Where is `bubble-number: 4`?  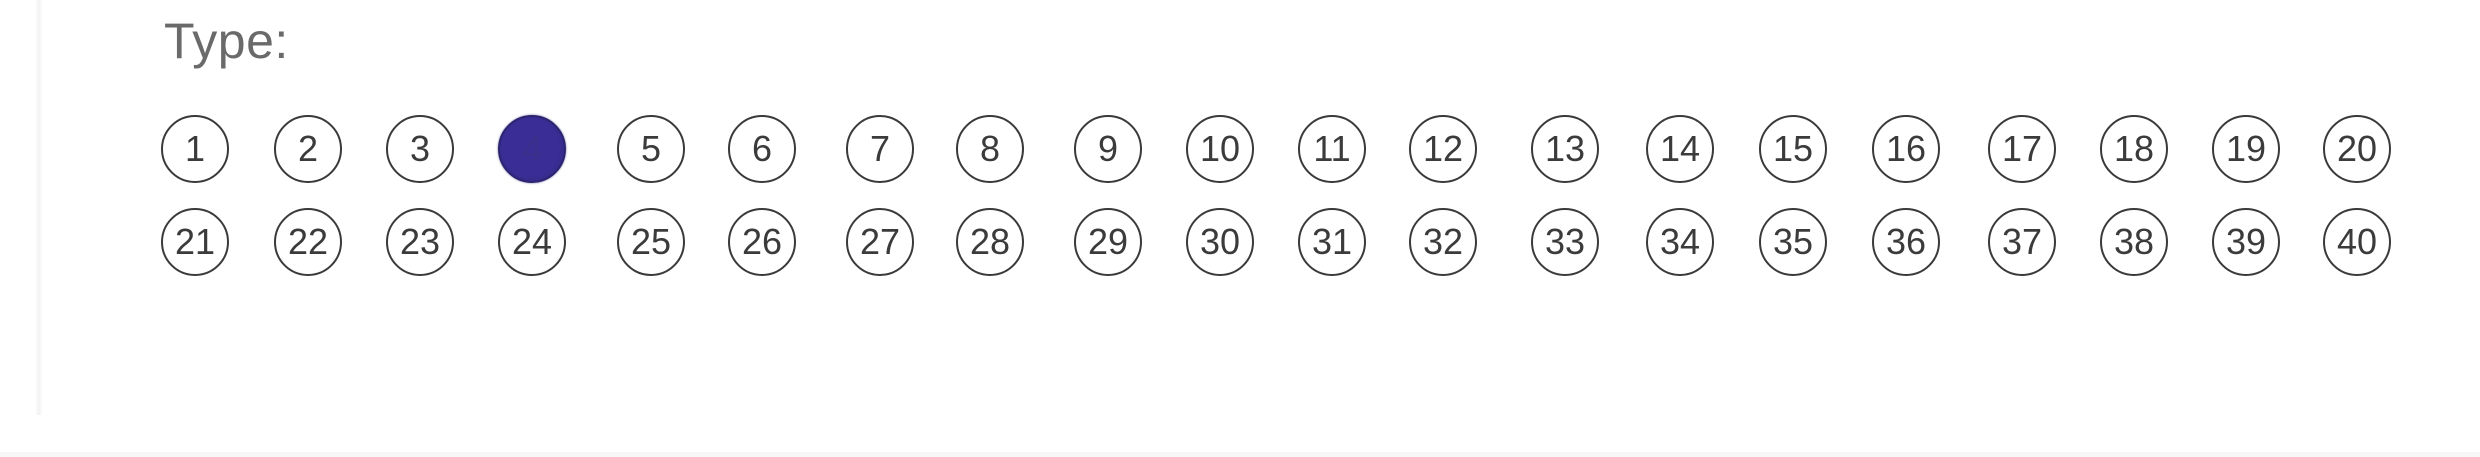 bubble-number: 4 is located at coordinates (532, 148).